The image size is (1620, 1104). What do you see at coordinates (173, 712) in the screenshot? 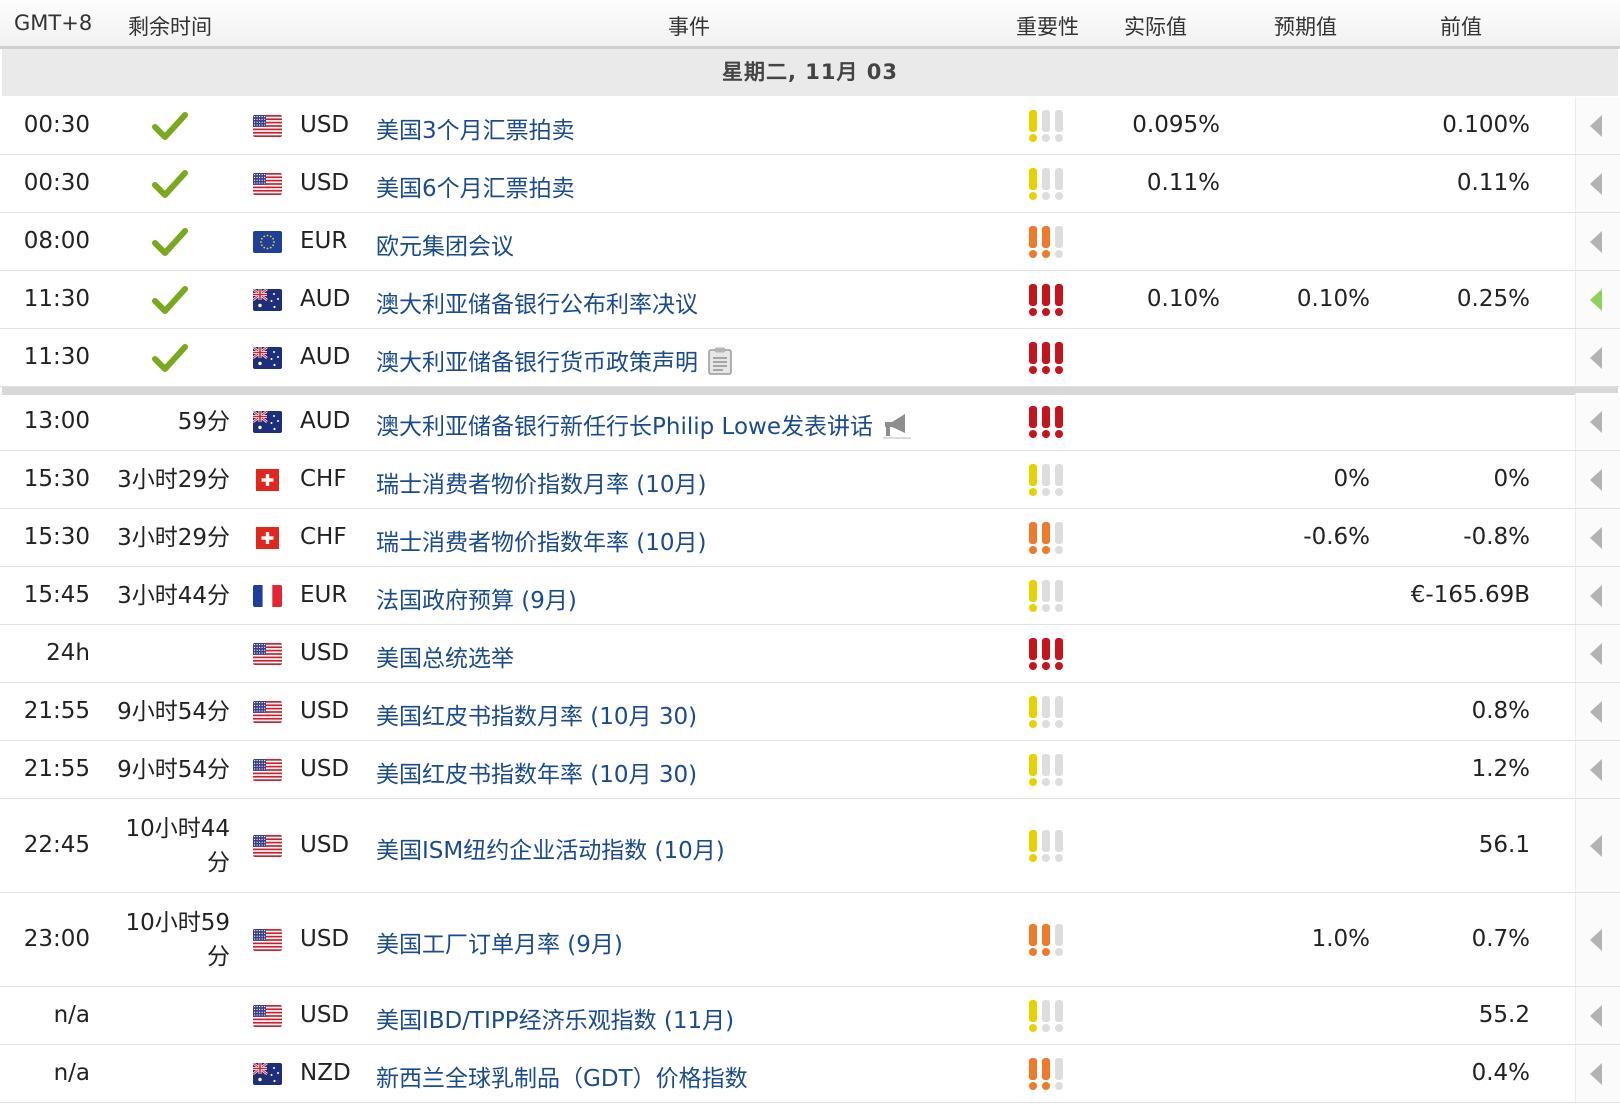
I see `time-remaining: 9小时54分` at bounding box center [173, 712].